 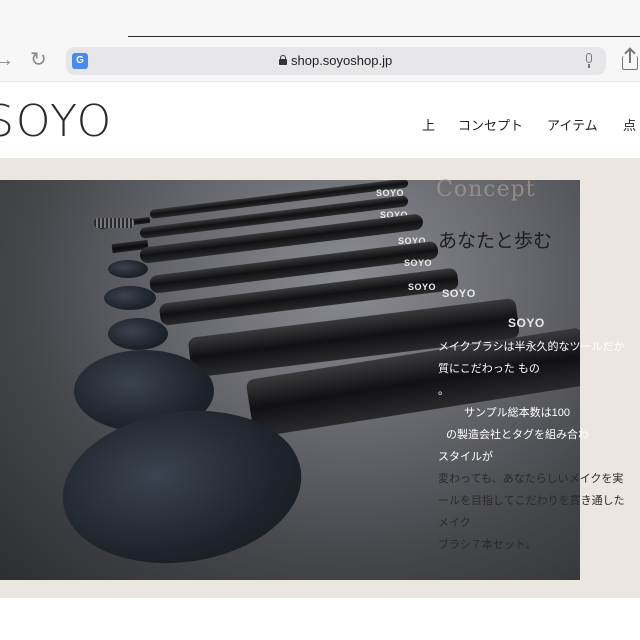 What do you see at coordinates (589, 61) in the screenshot?
I see `microphone-icon` at bounding box center [589, 61].